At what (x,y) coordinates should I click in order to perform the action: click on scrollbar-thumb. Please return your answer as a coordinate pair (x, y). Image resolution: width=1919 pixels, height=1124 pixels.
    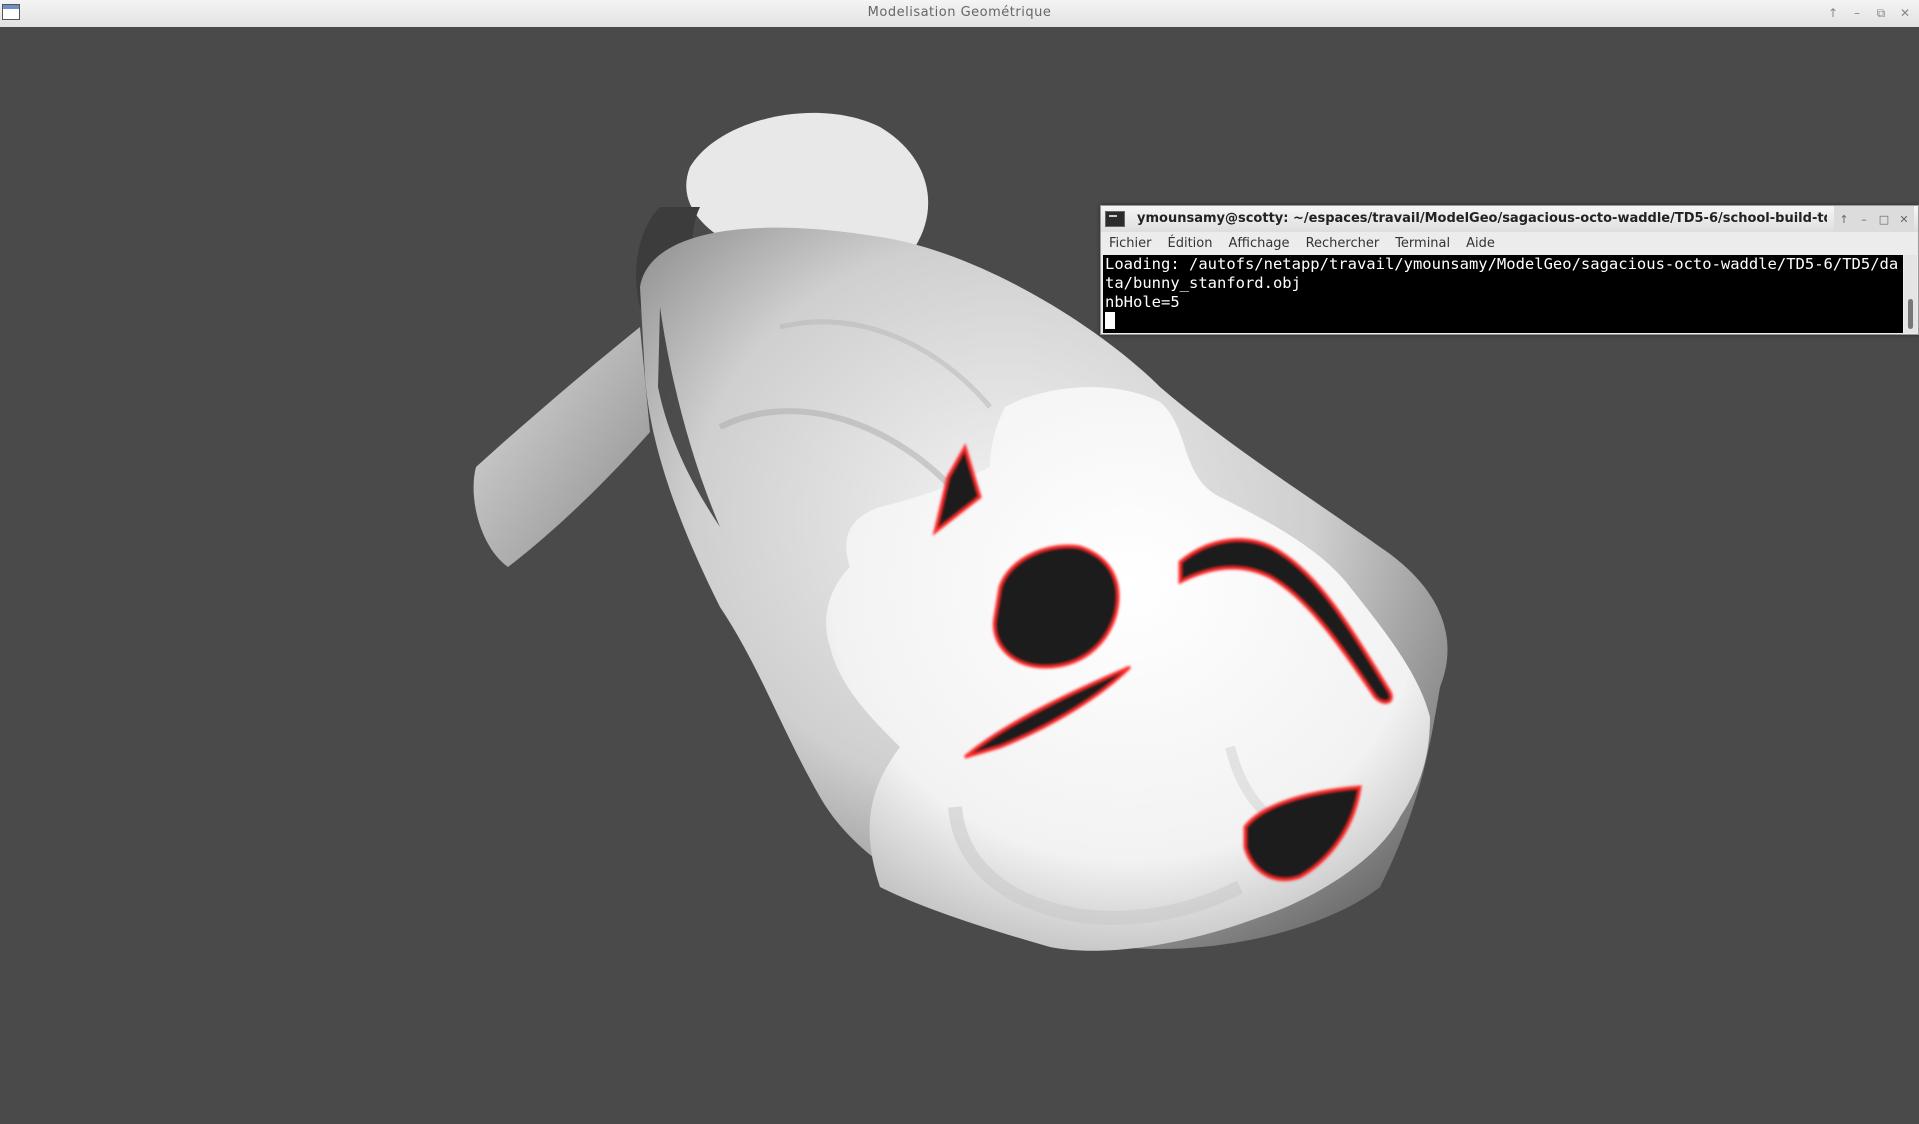
    Looking at the image, I should click on (1910, 314).